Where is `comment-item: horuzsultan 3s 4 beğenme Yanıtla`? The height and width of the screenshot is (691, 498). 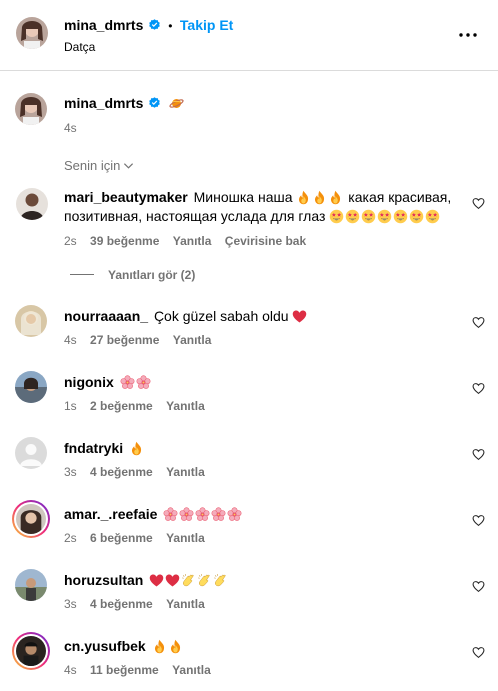
comment-item: horuzsultan 3s 4 beğenme Yanıtla is located at coordinates (249, 594).